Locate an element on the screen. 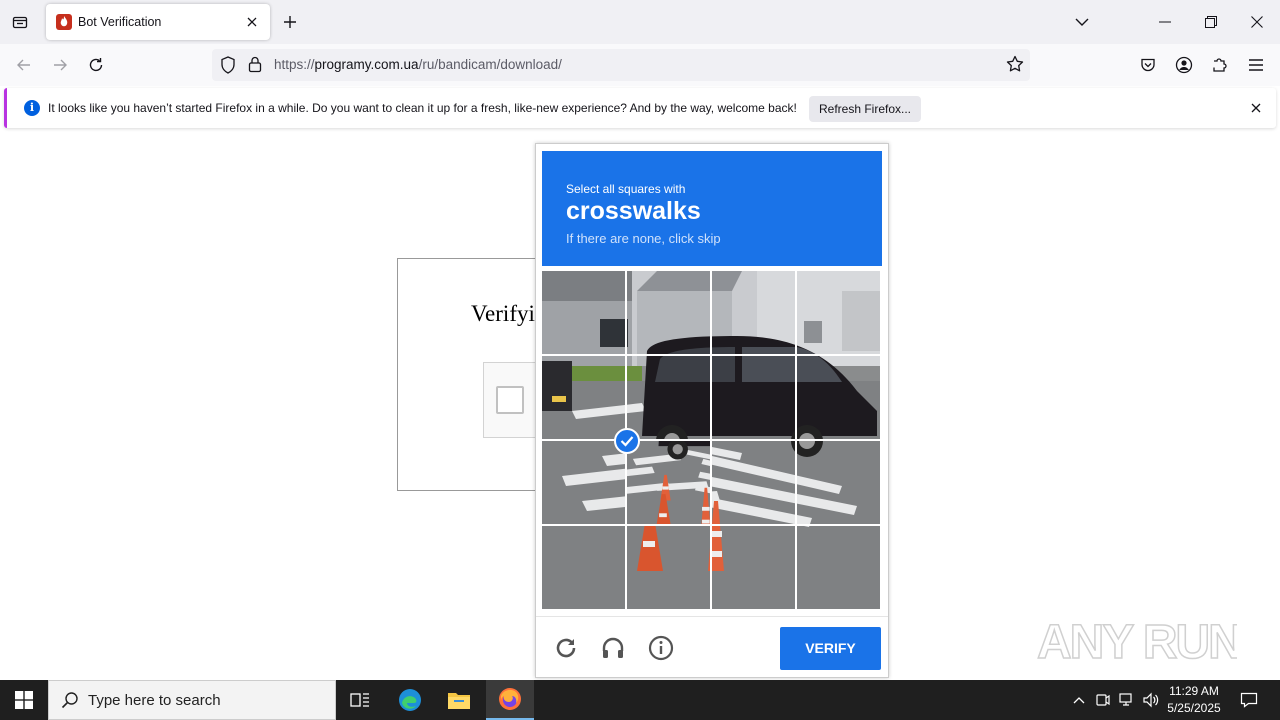 This screenshot has width=1280, height=720. taskbar-search-box: Type here to search is located at coordinates (192, 700).